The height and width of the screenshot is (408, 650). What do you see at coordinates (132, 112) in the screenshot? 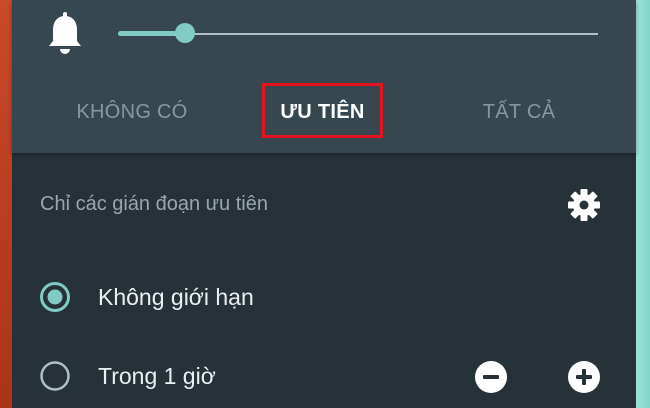
I see `tab-none: KHÔNG CÓ` at bounding box center [132, 112].